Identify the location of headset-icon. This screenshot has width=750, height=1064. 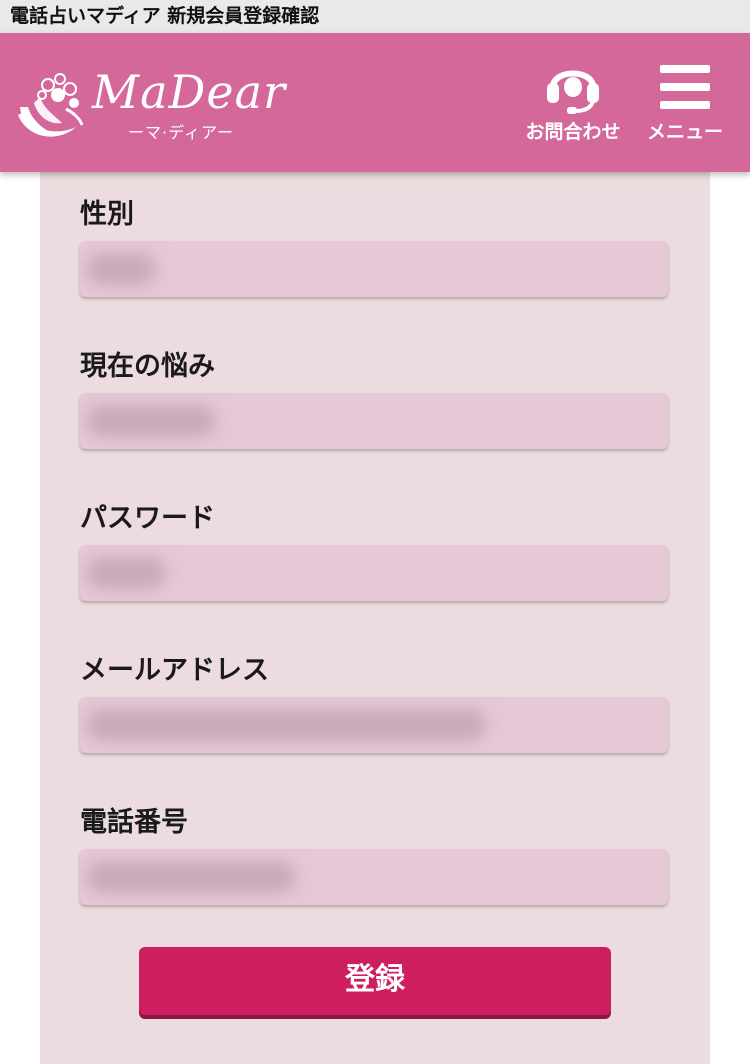
(573, 92).